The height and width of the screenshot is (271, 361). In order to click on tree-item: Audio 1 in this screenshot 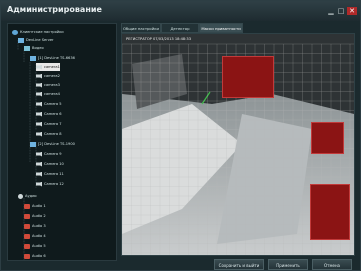, I will do `click(35, 206)`.